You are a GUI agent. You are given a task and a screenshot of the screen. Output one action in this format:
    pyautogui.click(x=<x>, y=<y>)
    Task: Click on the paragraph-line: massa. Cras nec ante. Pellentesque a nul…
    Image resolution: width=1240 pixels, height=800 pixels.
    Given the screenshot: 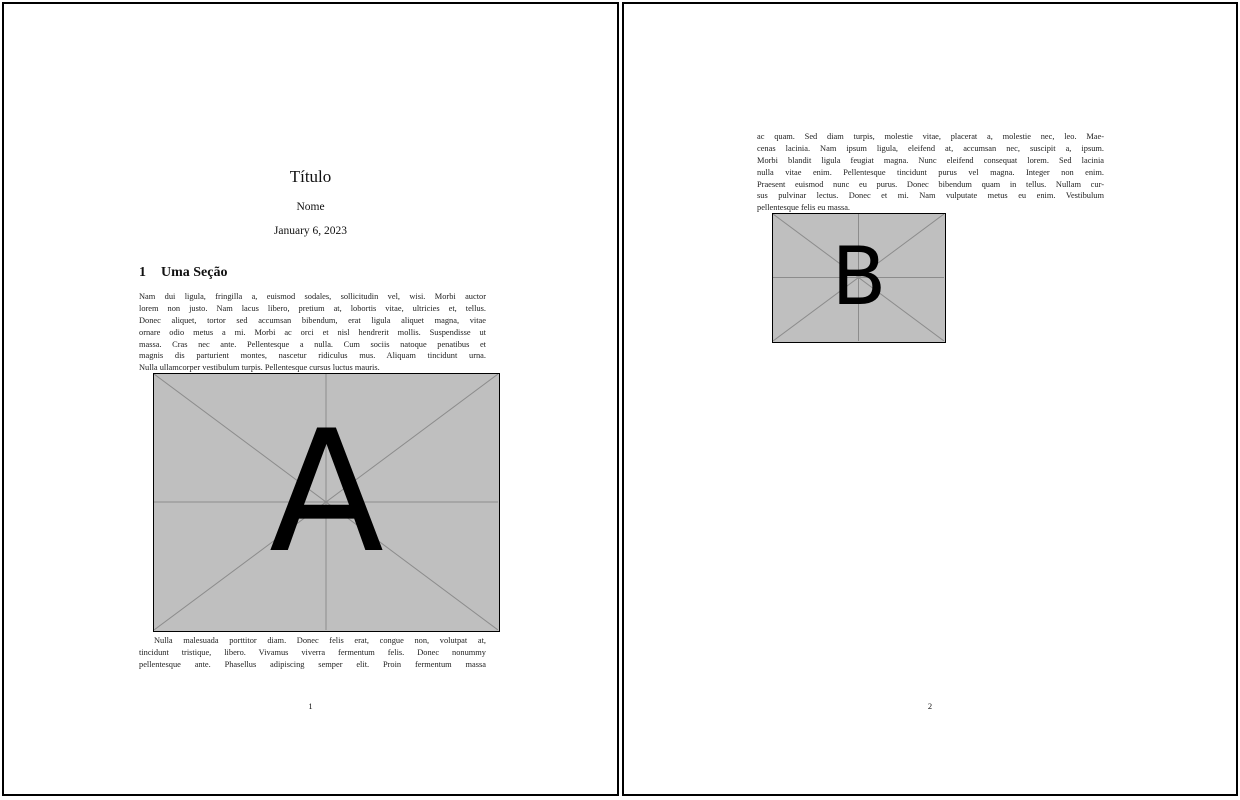 What is the action you would take?
    pyautogui.click(x=312, y=344)
    